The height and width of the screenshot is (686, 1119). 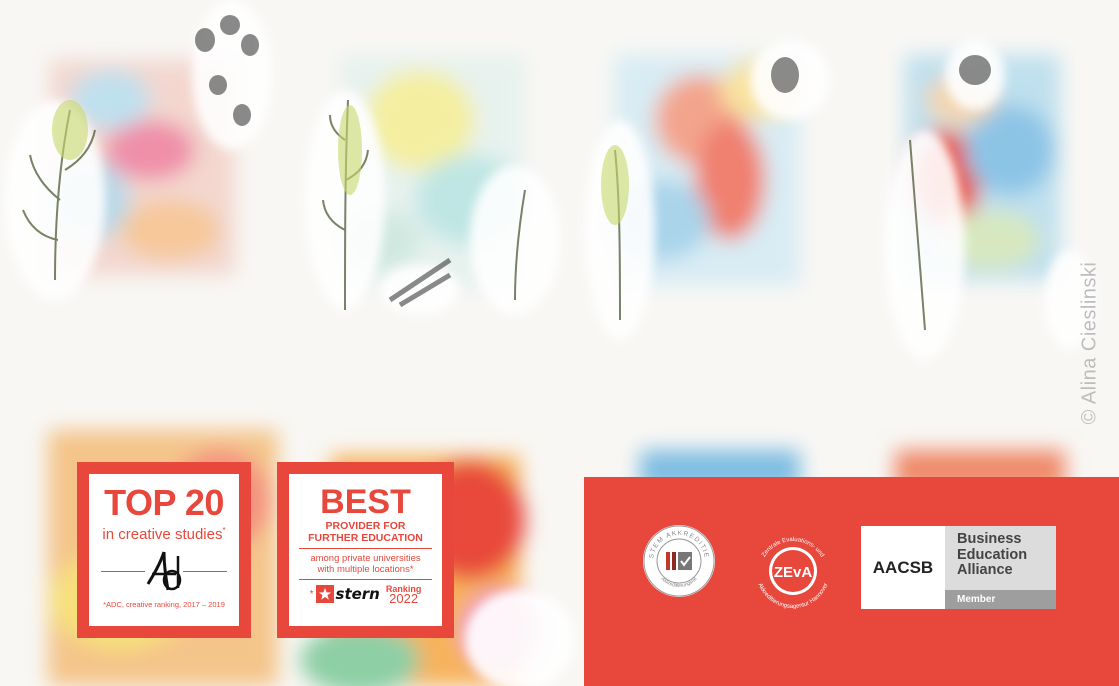 What do you see at coordinates (311, 594) in the screenshot?
I see `stern-footnote-mark: *` at bounding box center [311, 594].